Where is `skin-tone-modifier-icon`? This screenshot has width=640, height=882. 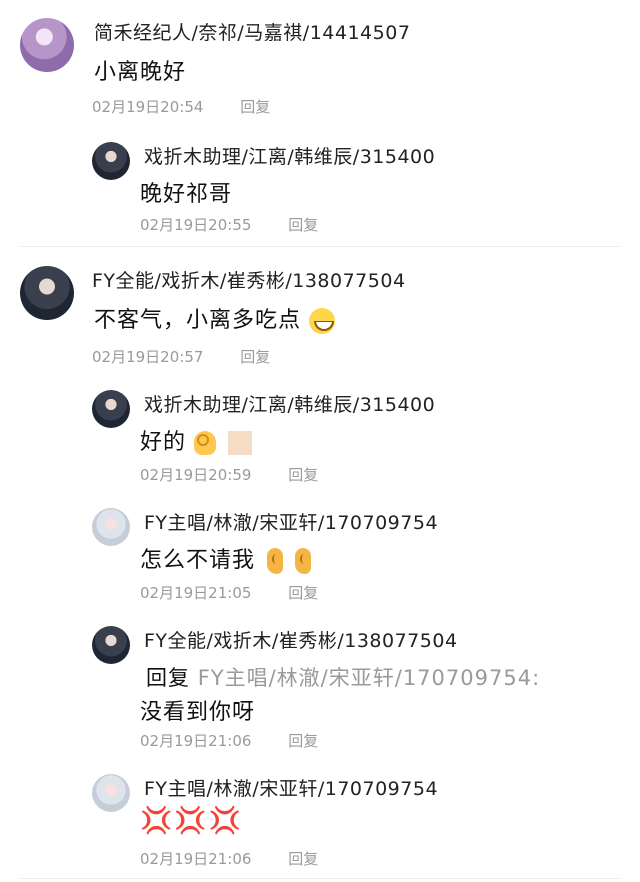
skin-tone-modifier-icon is located at coordinates (240, 443).